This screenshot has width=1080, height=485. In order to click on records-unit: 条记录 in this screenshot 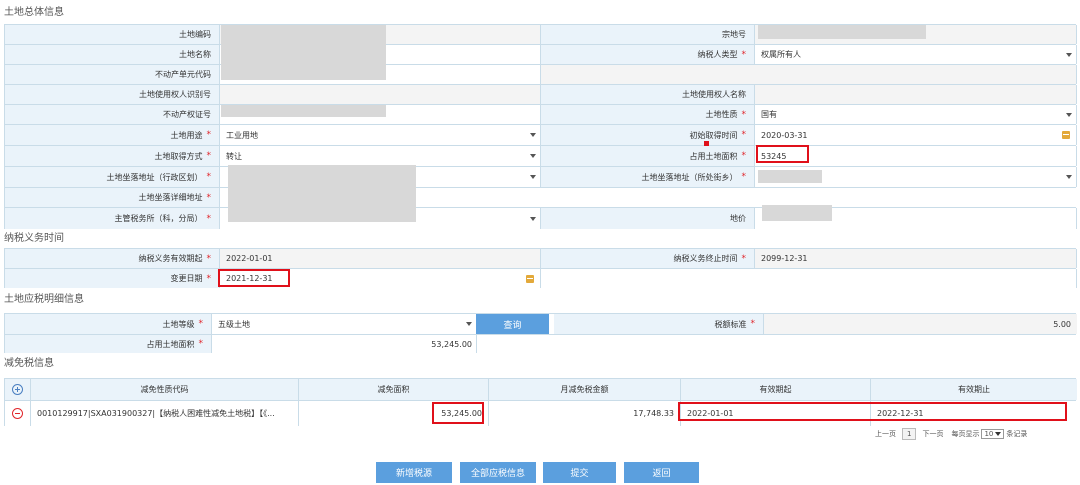, I will do `click(1017, 434)`.